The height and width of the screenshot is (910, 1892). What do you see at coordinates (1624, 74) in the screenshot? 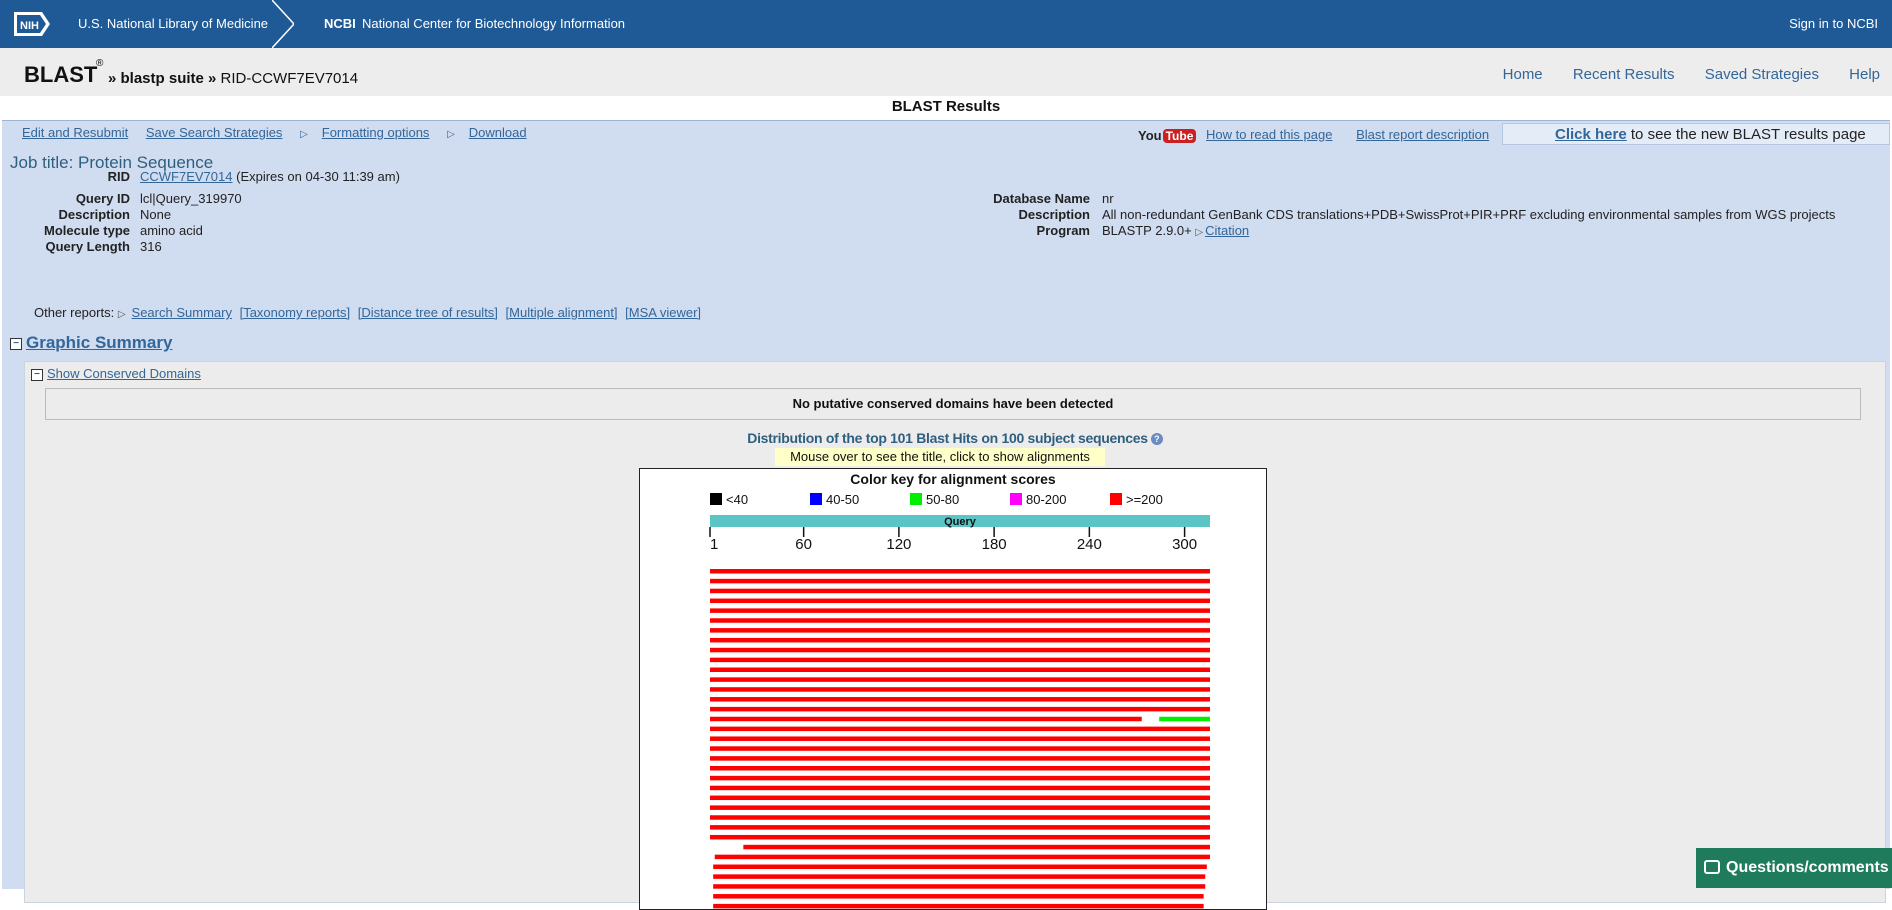
I see `nav-recent-results: Recent Results` at bounding box center [1624, 74].